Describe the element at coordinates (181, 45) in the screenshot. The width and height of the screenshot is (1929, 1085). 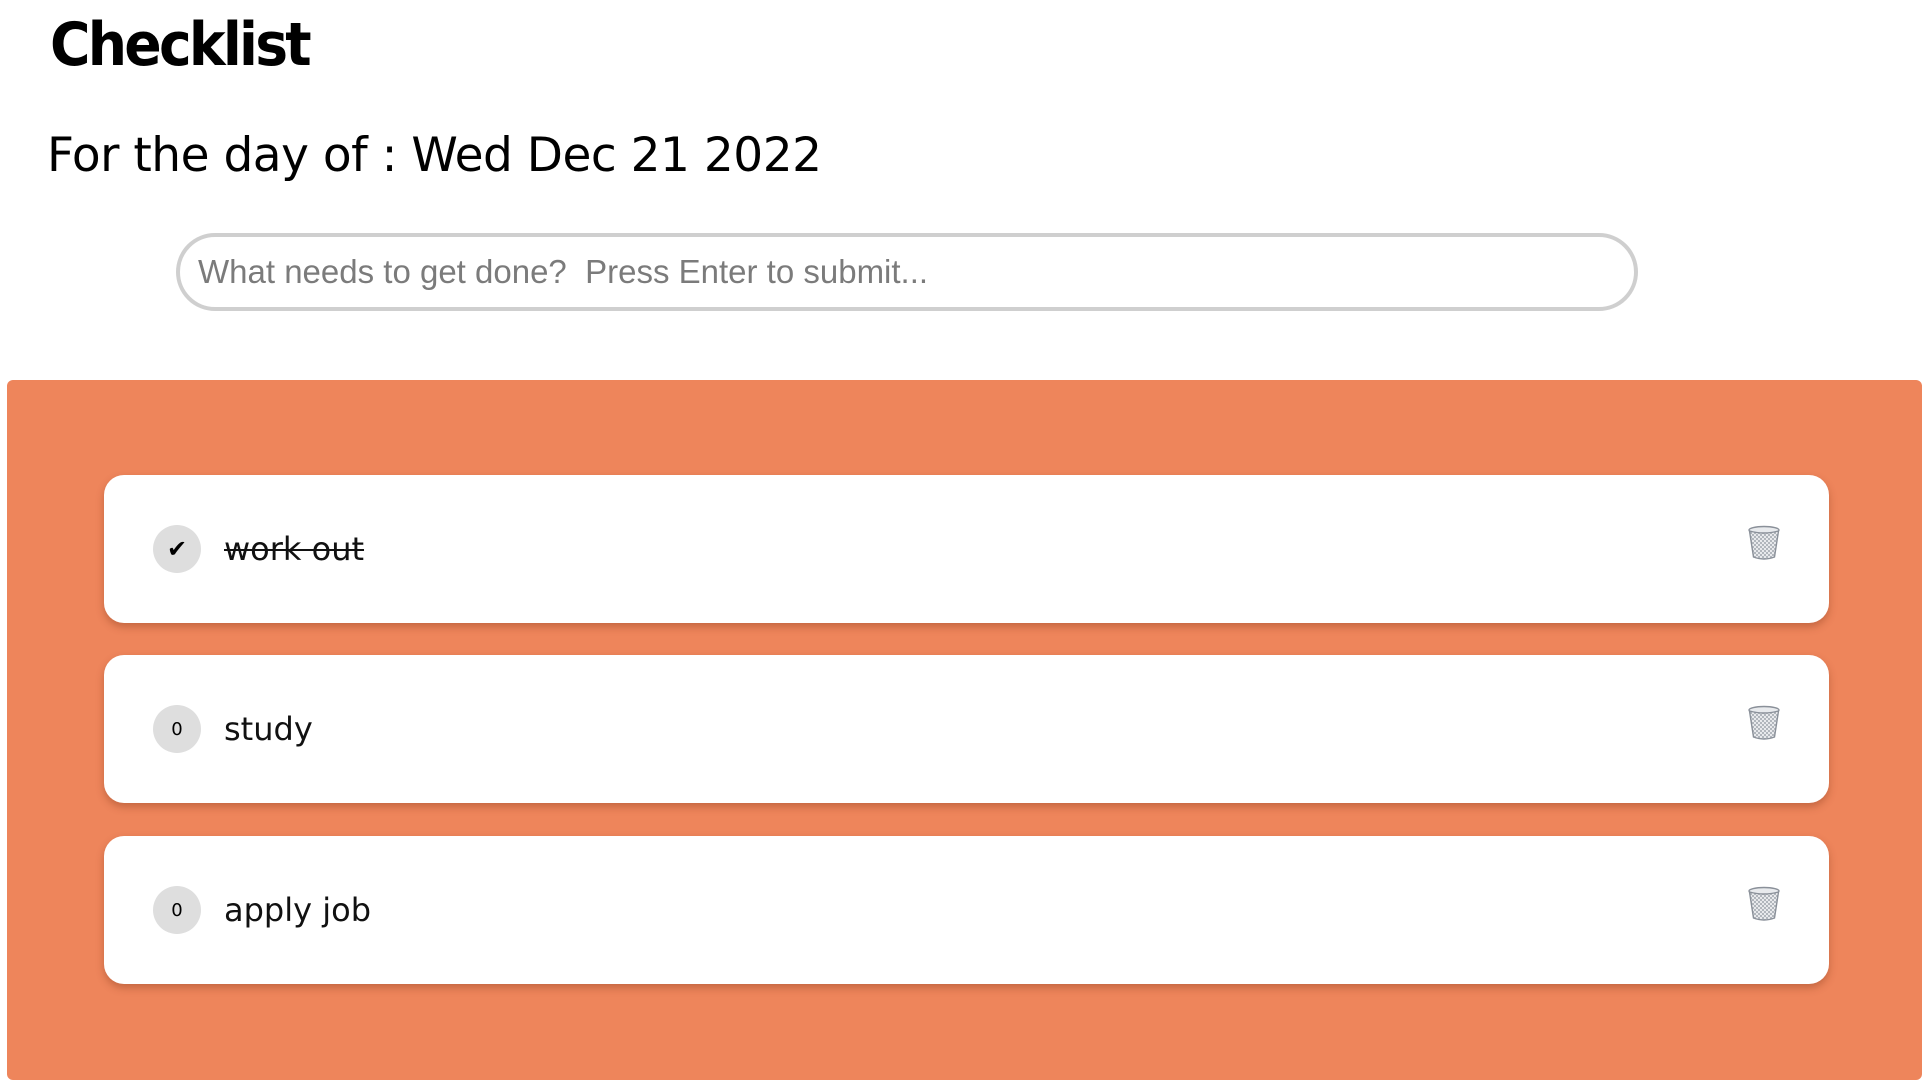
I see `app-title: Checklist` at that location.